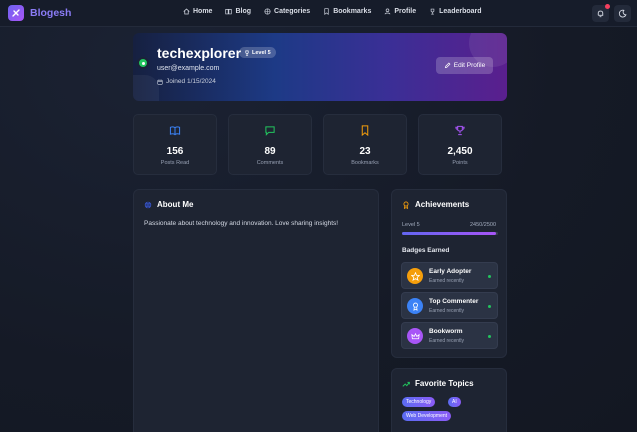 The height and width of the screenshot is (432, 637). Describe the element at coordinates (419, 402) in the screenshot. I see `topic-tag: Technology` at that location.